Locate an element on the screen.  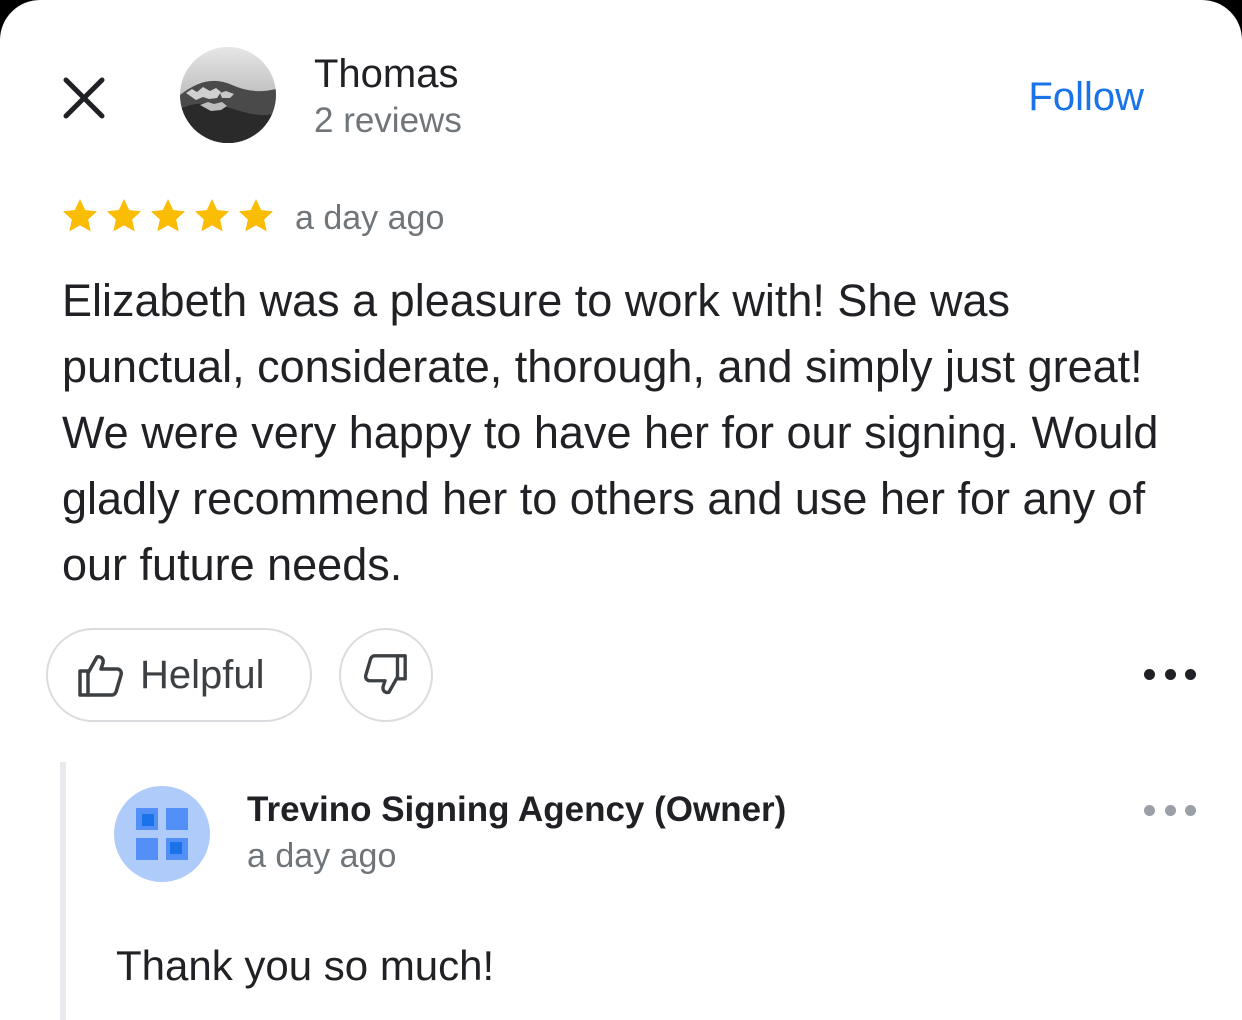
not-helpful-button is located at coordinates (386, 675).